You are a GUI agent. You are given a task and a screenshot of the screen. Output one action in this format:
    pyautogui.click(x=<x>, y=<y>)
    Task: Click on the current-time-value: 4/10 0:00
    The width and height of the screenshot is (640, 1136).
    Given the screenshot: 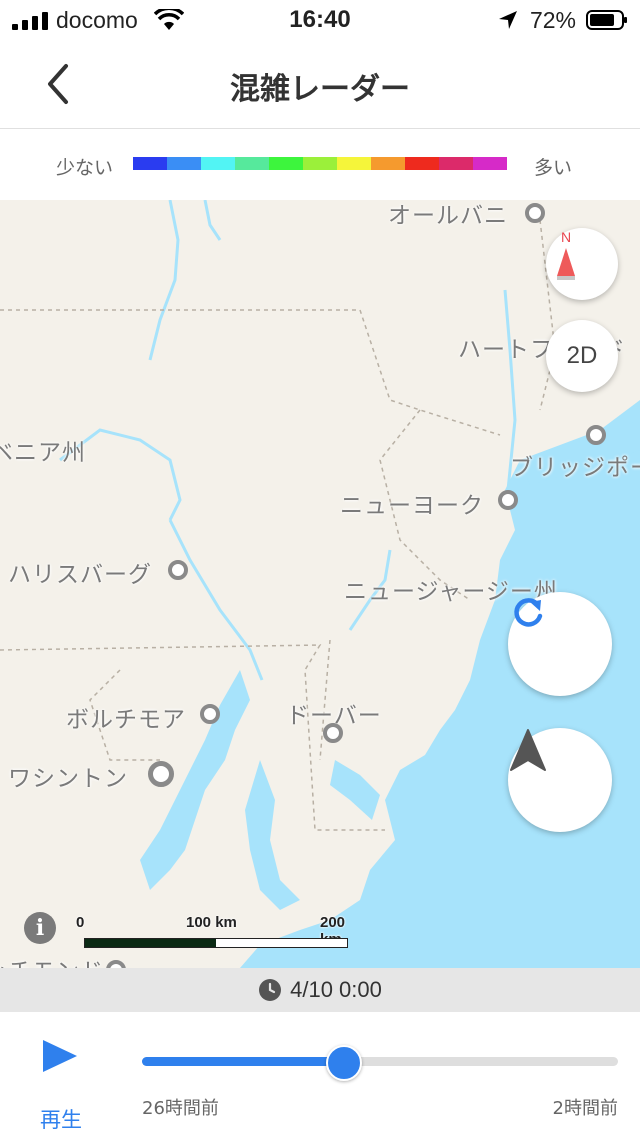 What is the action you would take?
    pyautogui.click(x=336, y=989)
    